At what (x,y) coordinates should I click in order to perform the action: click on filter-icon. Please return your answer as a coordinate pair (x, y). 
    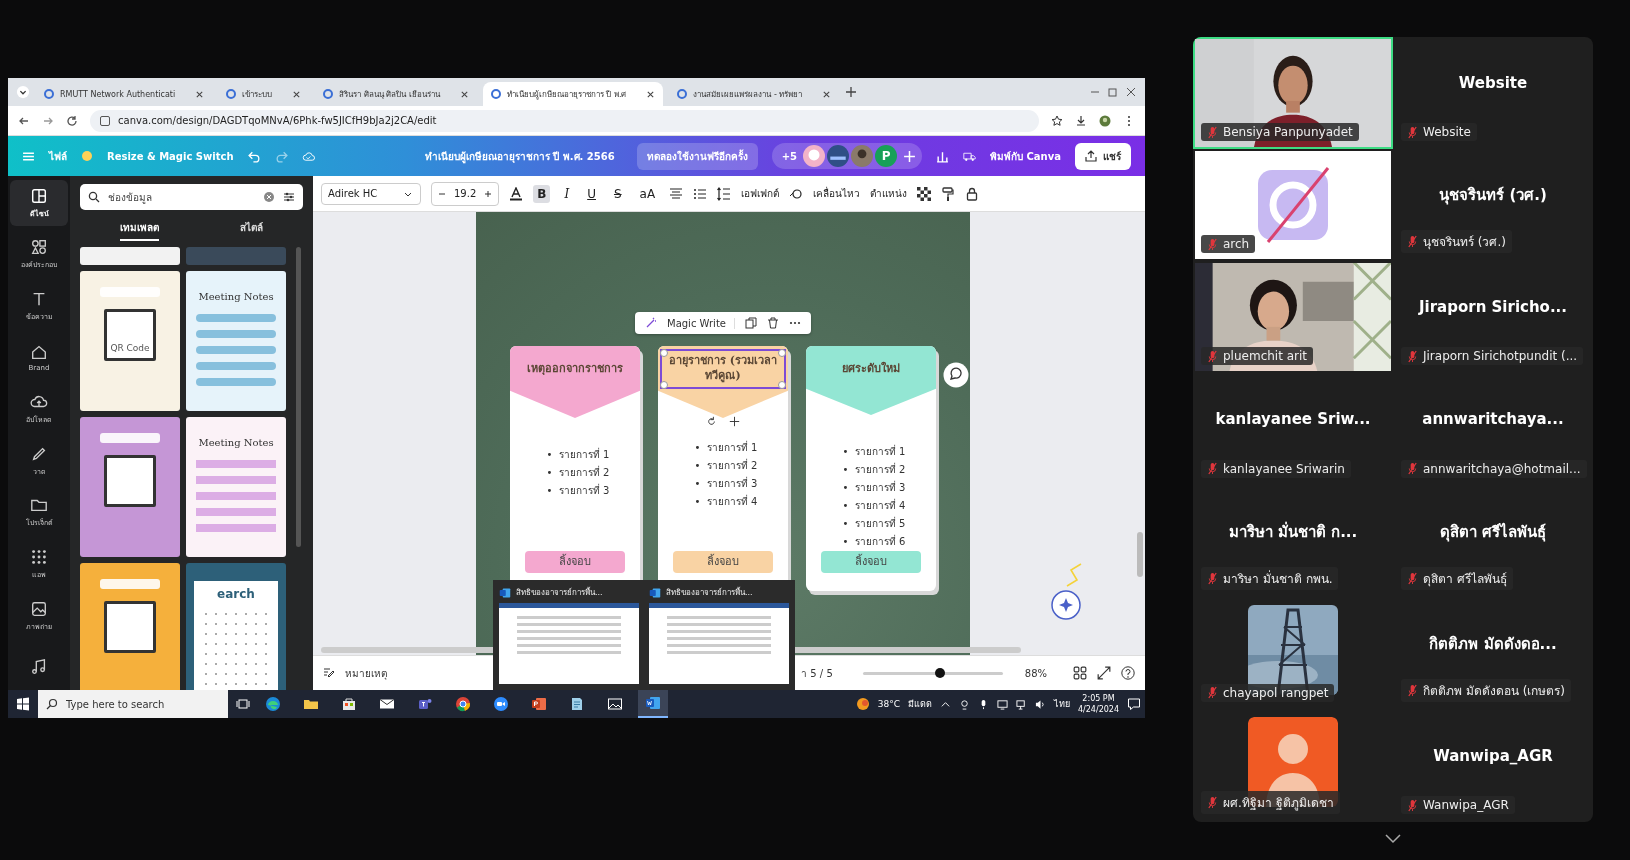
    Looking at the image, I should click on (289, 197).